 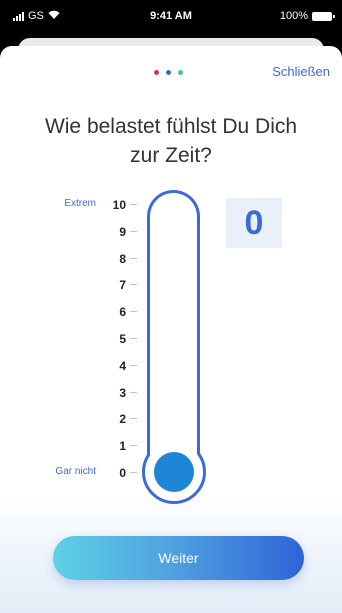 What do you see at coordinates (80, 203) in the screenshot?
I see `scale-top-label: Extrem` at bounding box center [80, 203].